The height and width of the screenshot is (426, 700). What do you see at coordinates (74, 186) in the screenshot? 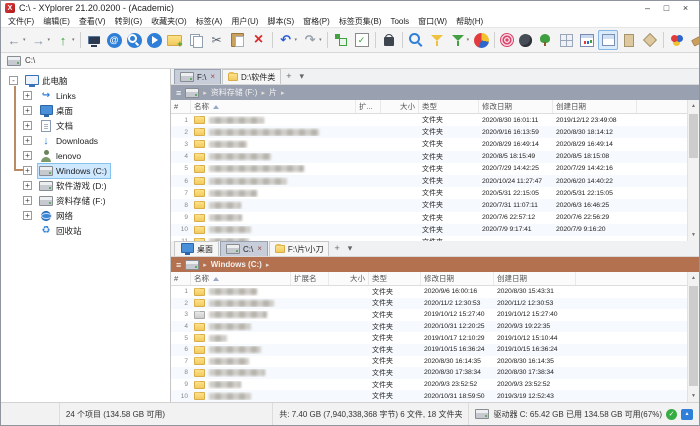
I see `tree-item-inner: 软件游戏 (D:)` at bounding box center [74, 186].